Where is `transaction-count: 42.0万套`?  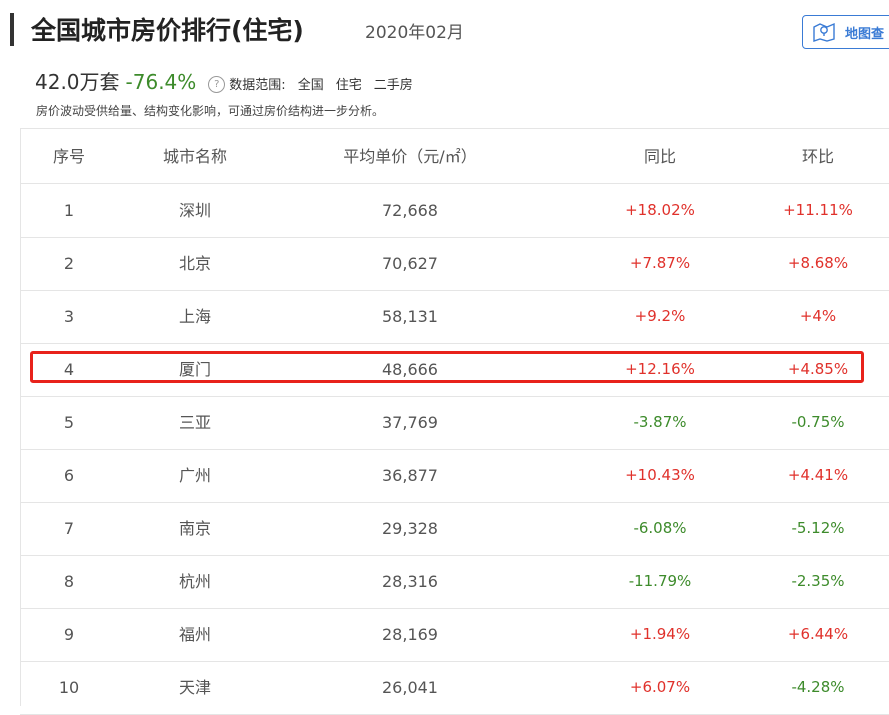
transaction-count: 42.0万套 is located at coordinates (77, 82).